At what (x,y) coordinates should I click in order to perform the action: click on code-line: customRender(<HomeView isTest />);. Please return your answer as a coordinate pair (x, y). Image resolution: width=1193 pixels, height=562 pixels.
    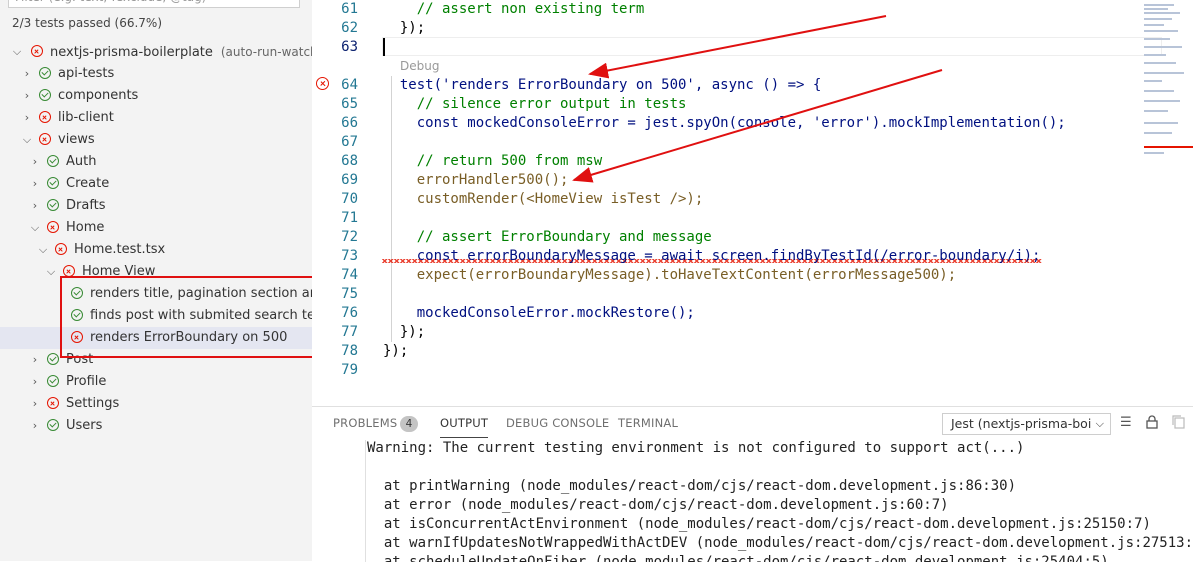
    Looking at the image, I should click on (543, 199).